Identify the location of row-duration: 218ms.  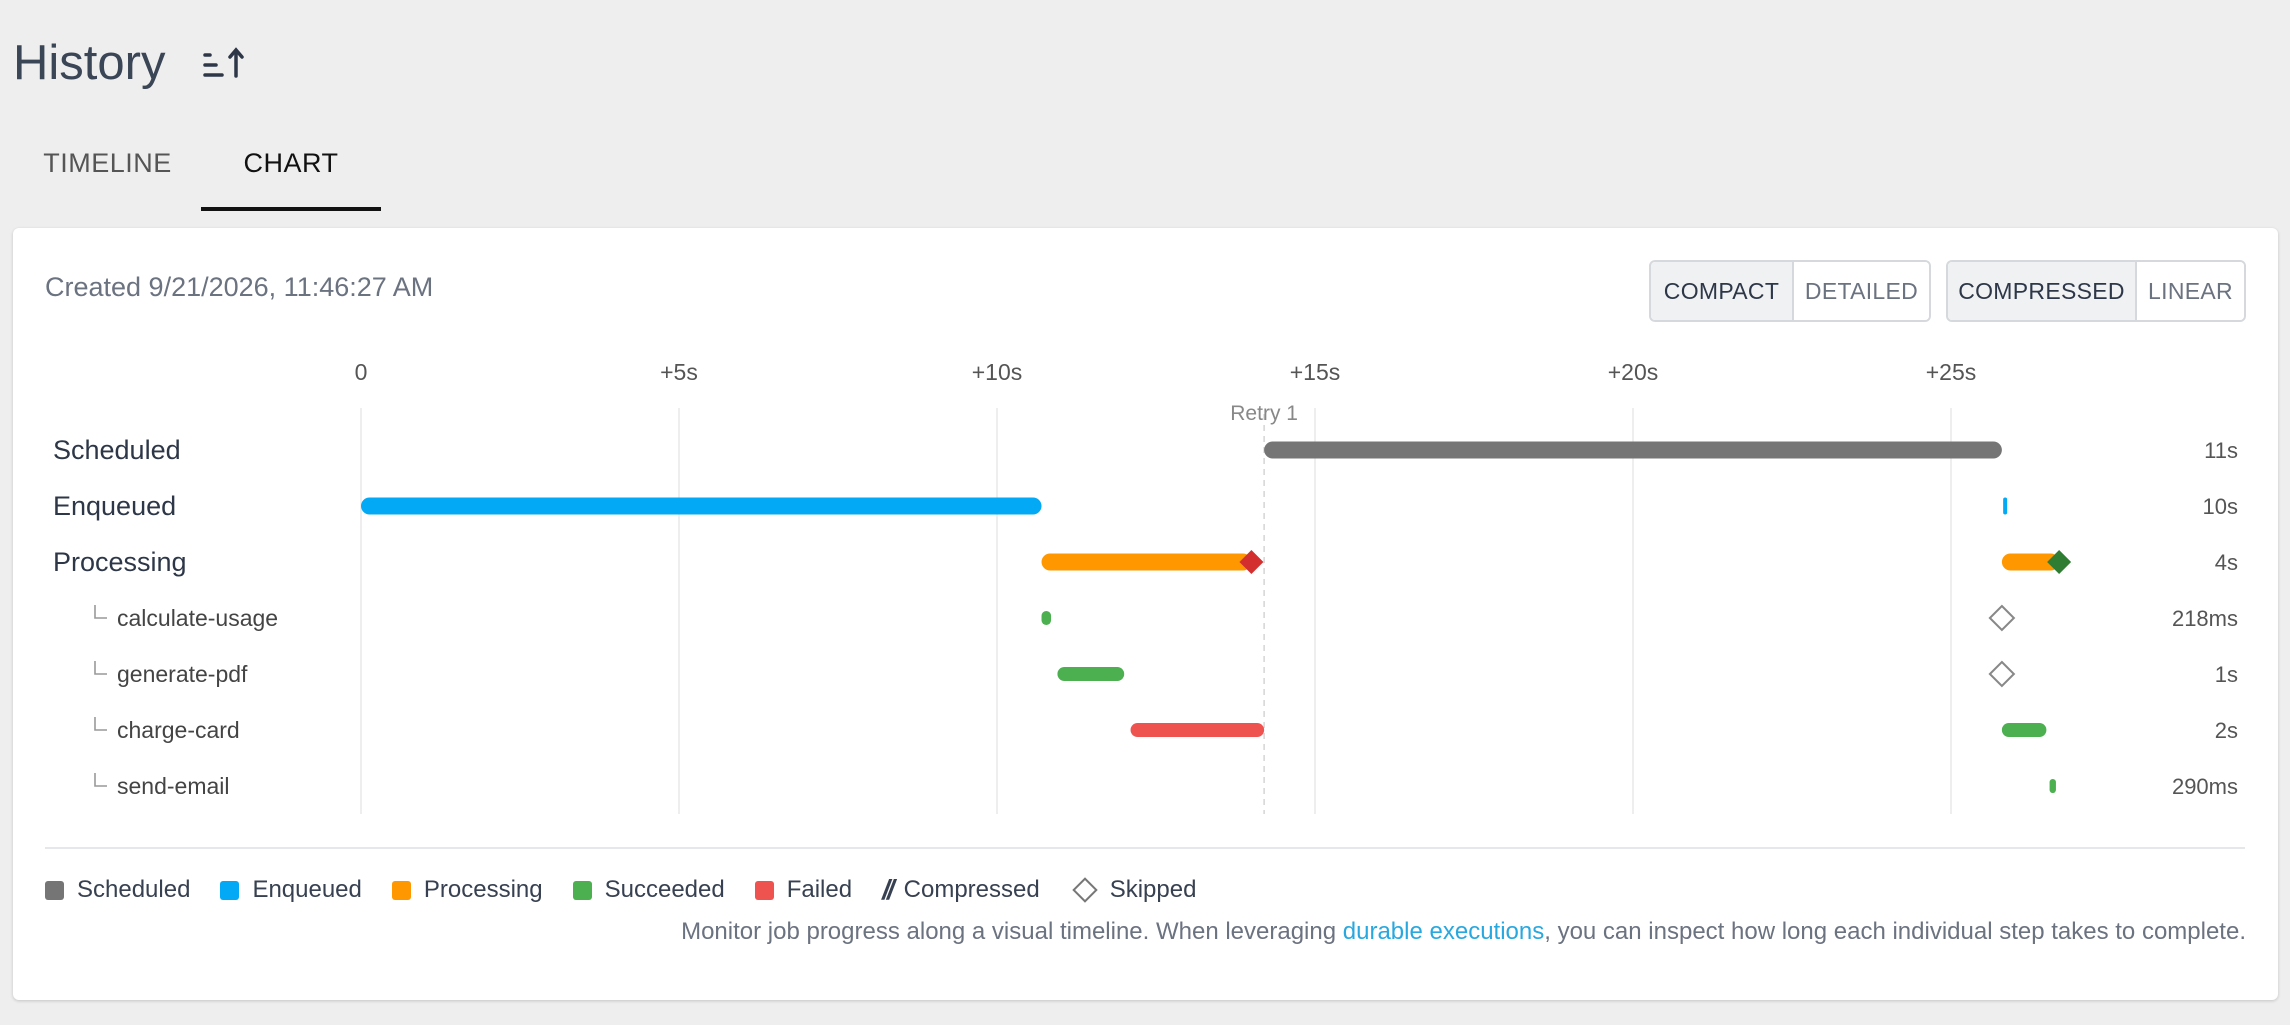
(2205, 618).